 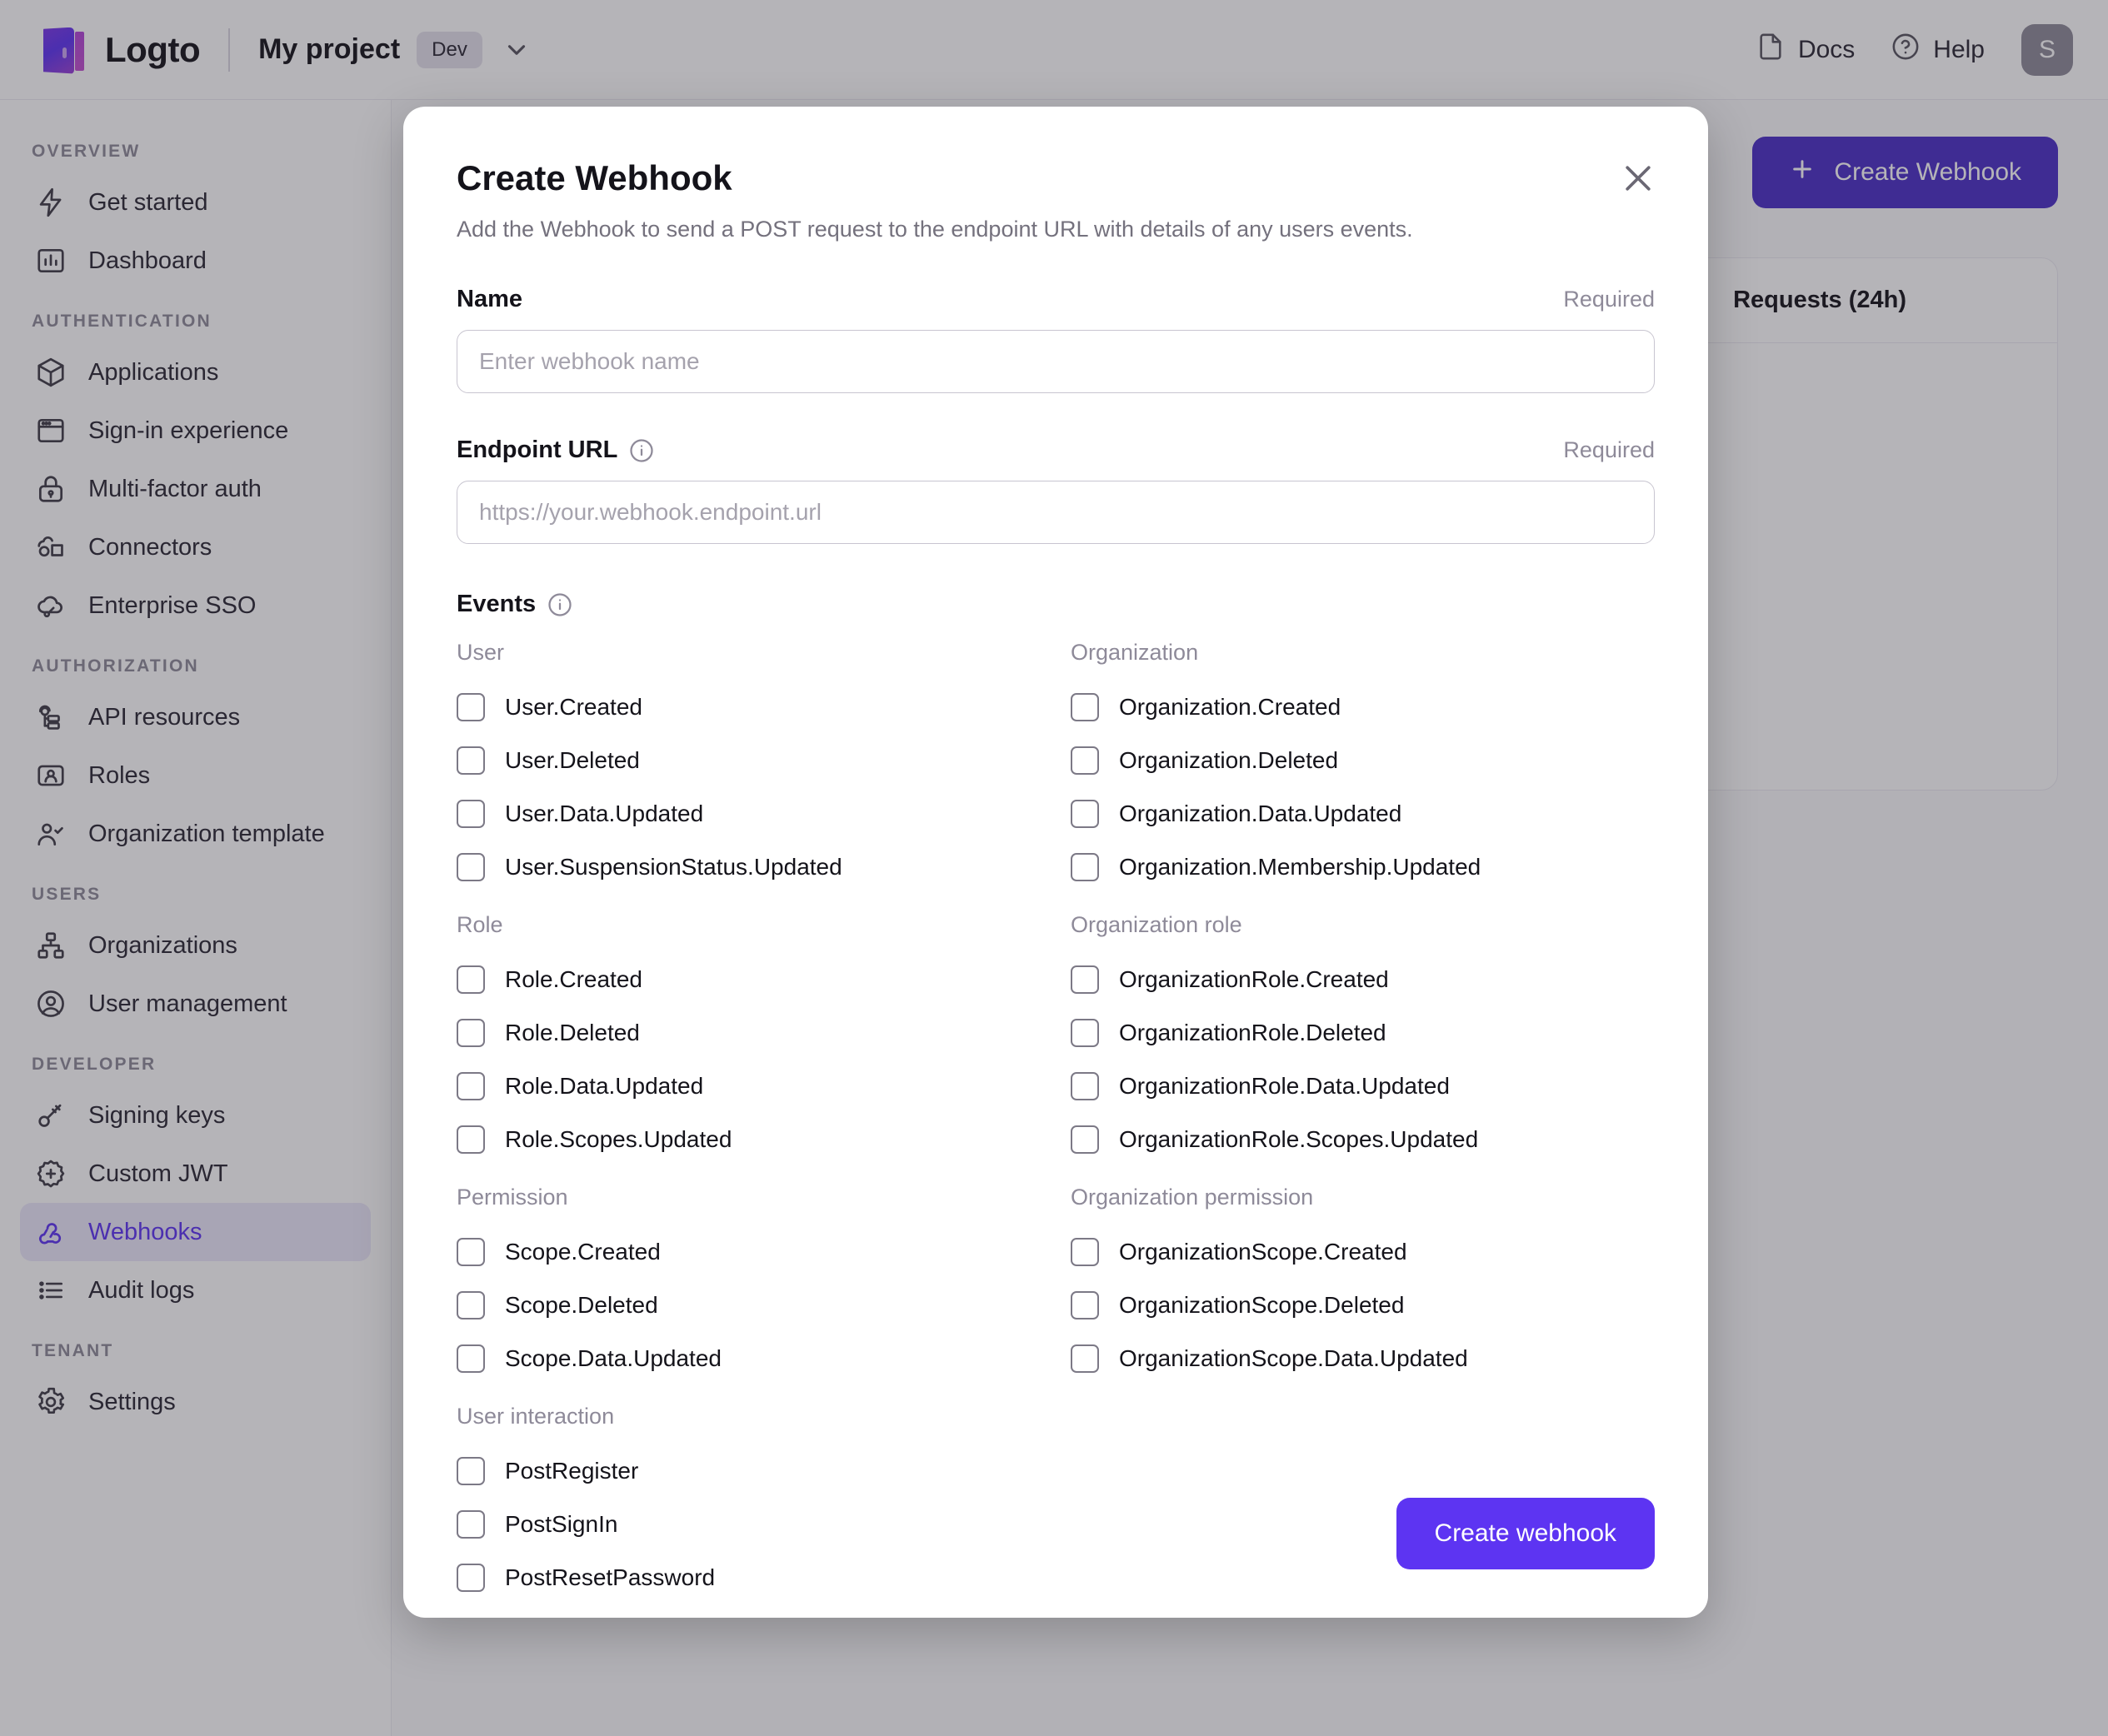 I want to click on name-required-text: Required, so click(x=1609, y=299).